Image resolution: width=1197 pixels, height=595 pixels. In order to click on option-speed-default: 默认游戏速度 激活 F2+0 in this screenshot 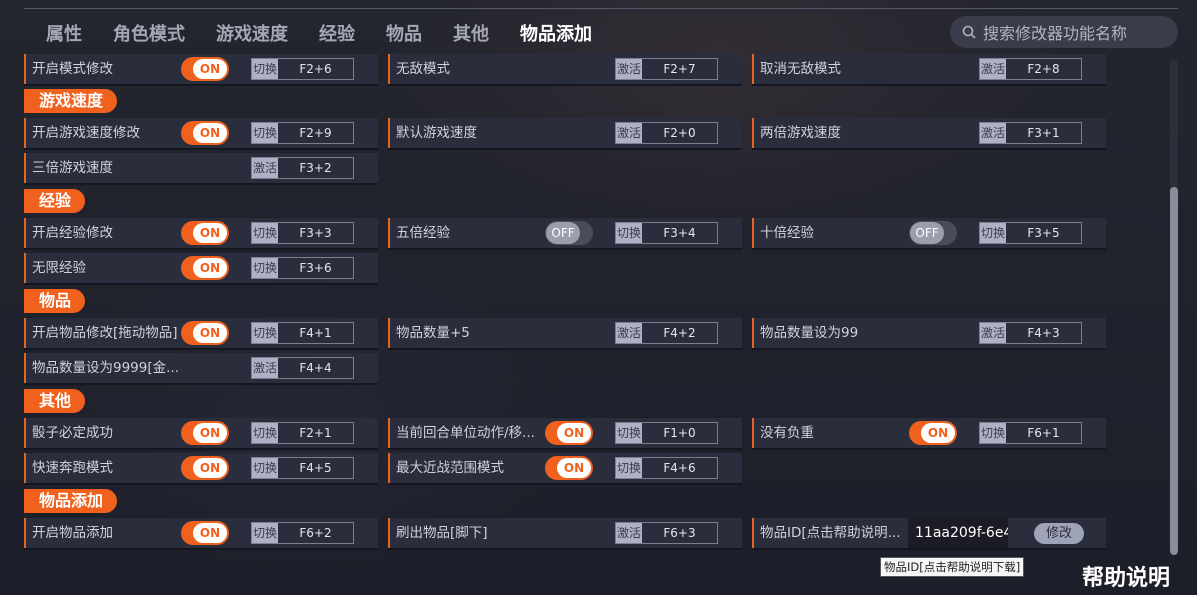, I will do `click(565, 133)`.